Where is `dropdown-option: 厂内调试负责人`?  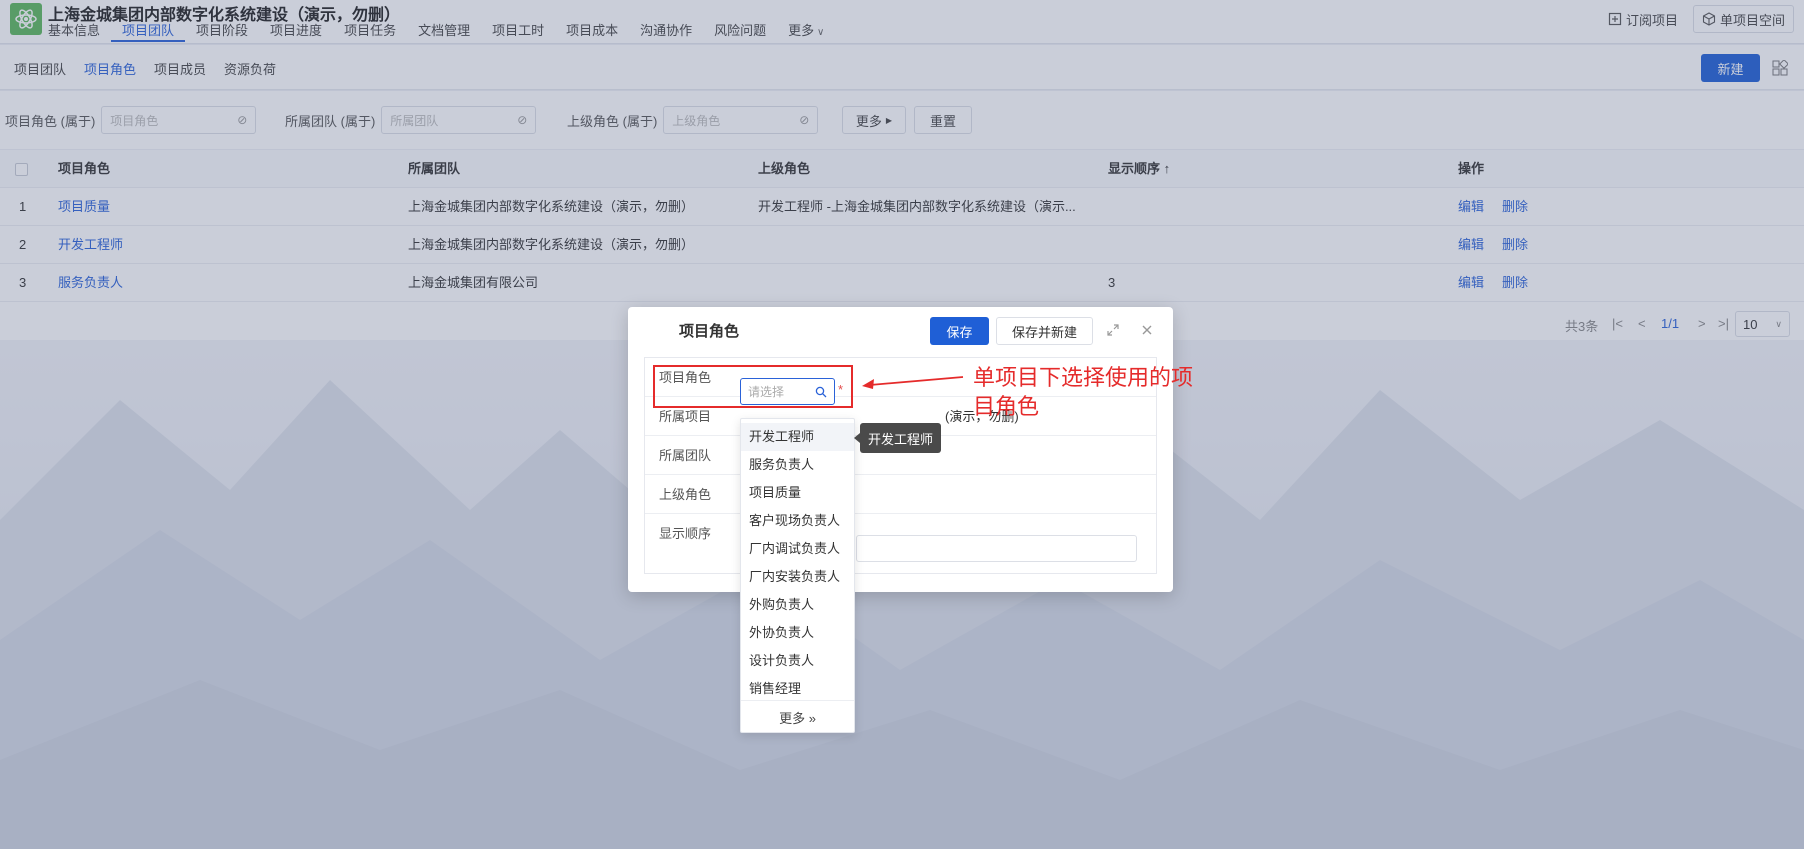
dropdown-option: 厂内调试负责人 is located at coordinates (797, 549).